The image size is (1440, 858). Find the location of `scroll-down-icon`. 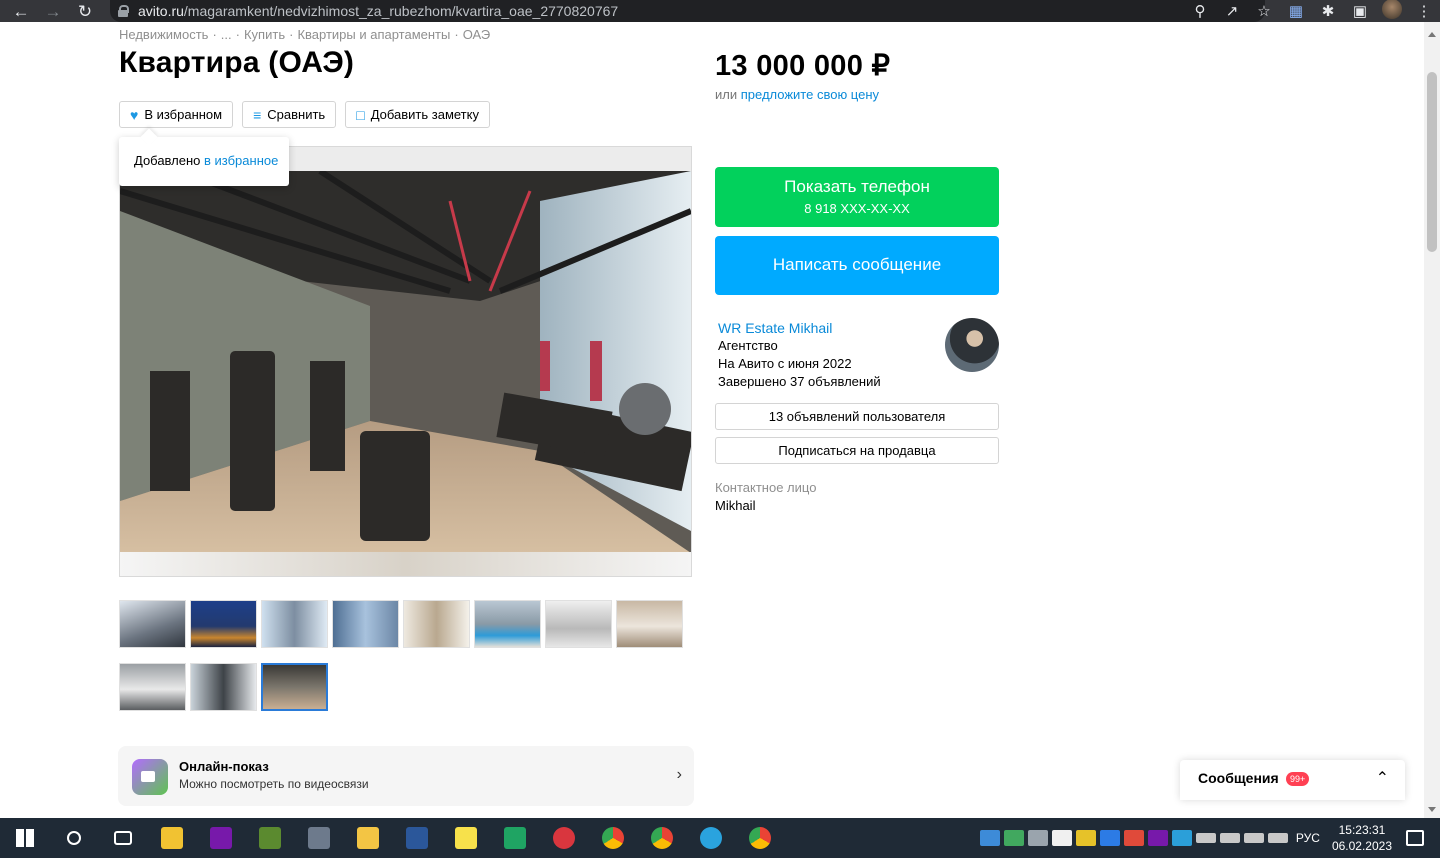

scroll-down-icon is located at coordinates (1432, 809).